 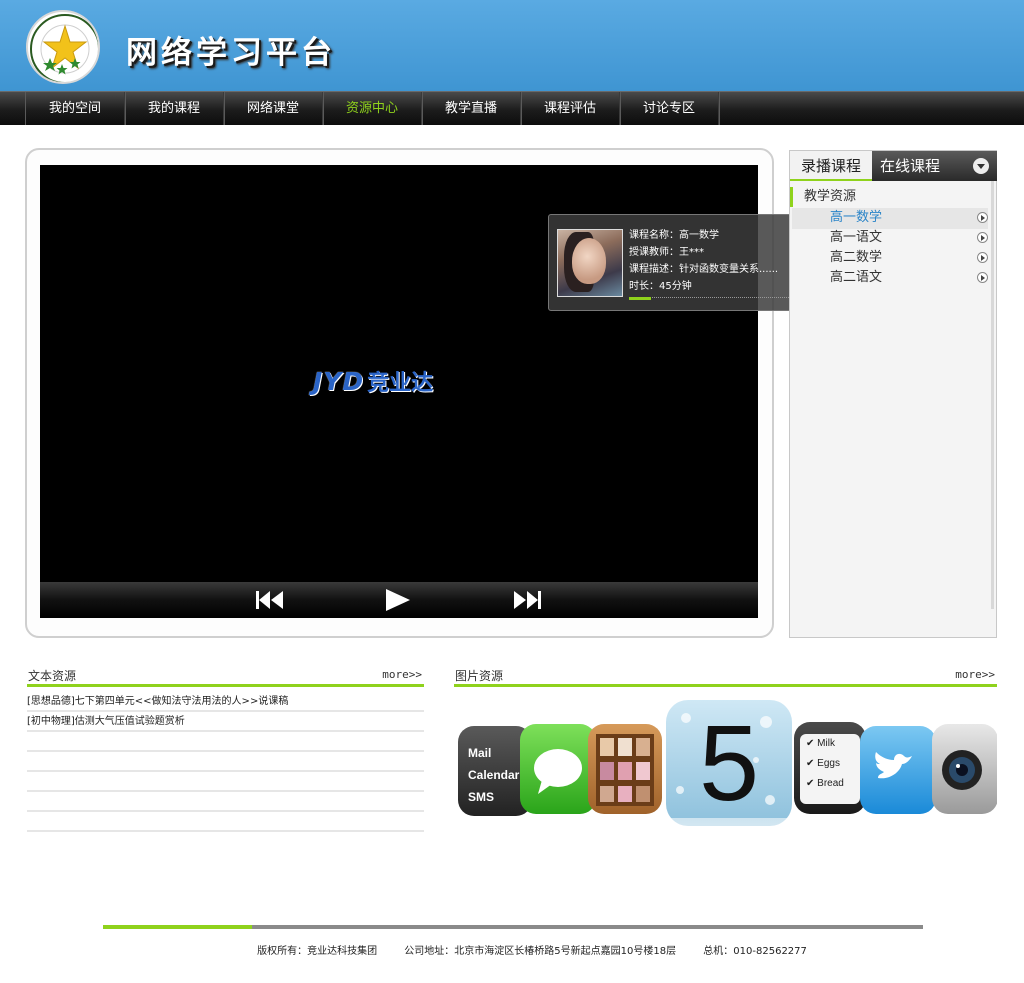 I want to click on footer-copyright: 版权所有：竞业达科技集团, so click(x=317, y=951).